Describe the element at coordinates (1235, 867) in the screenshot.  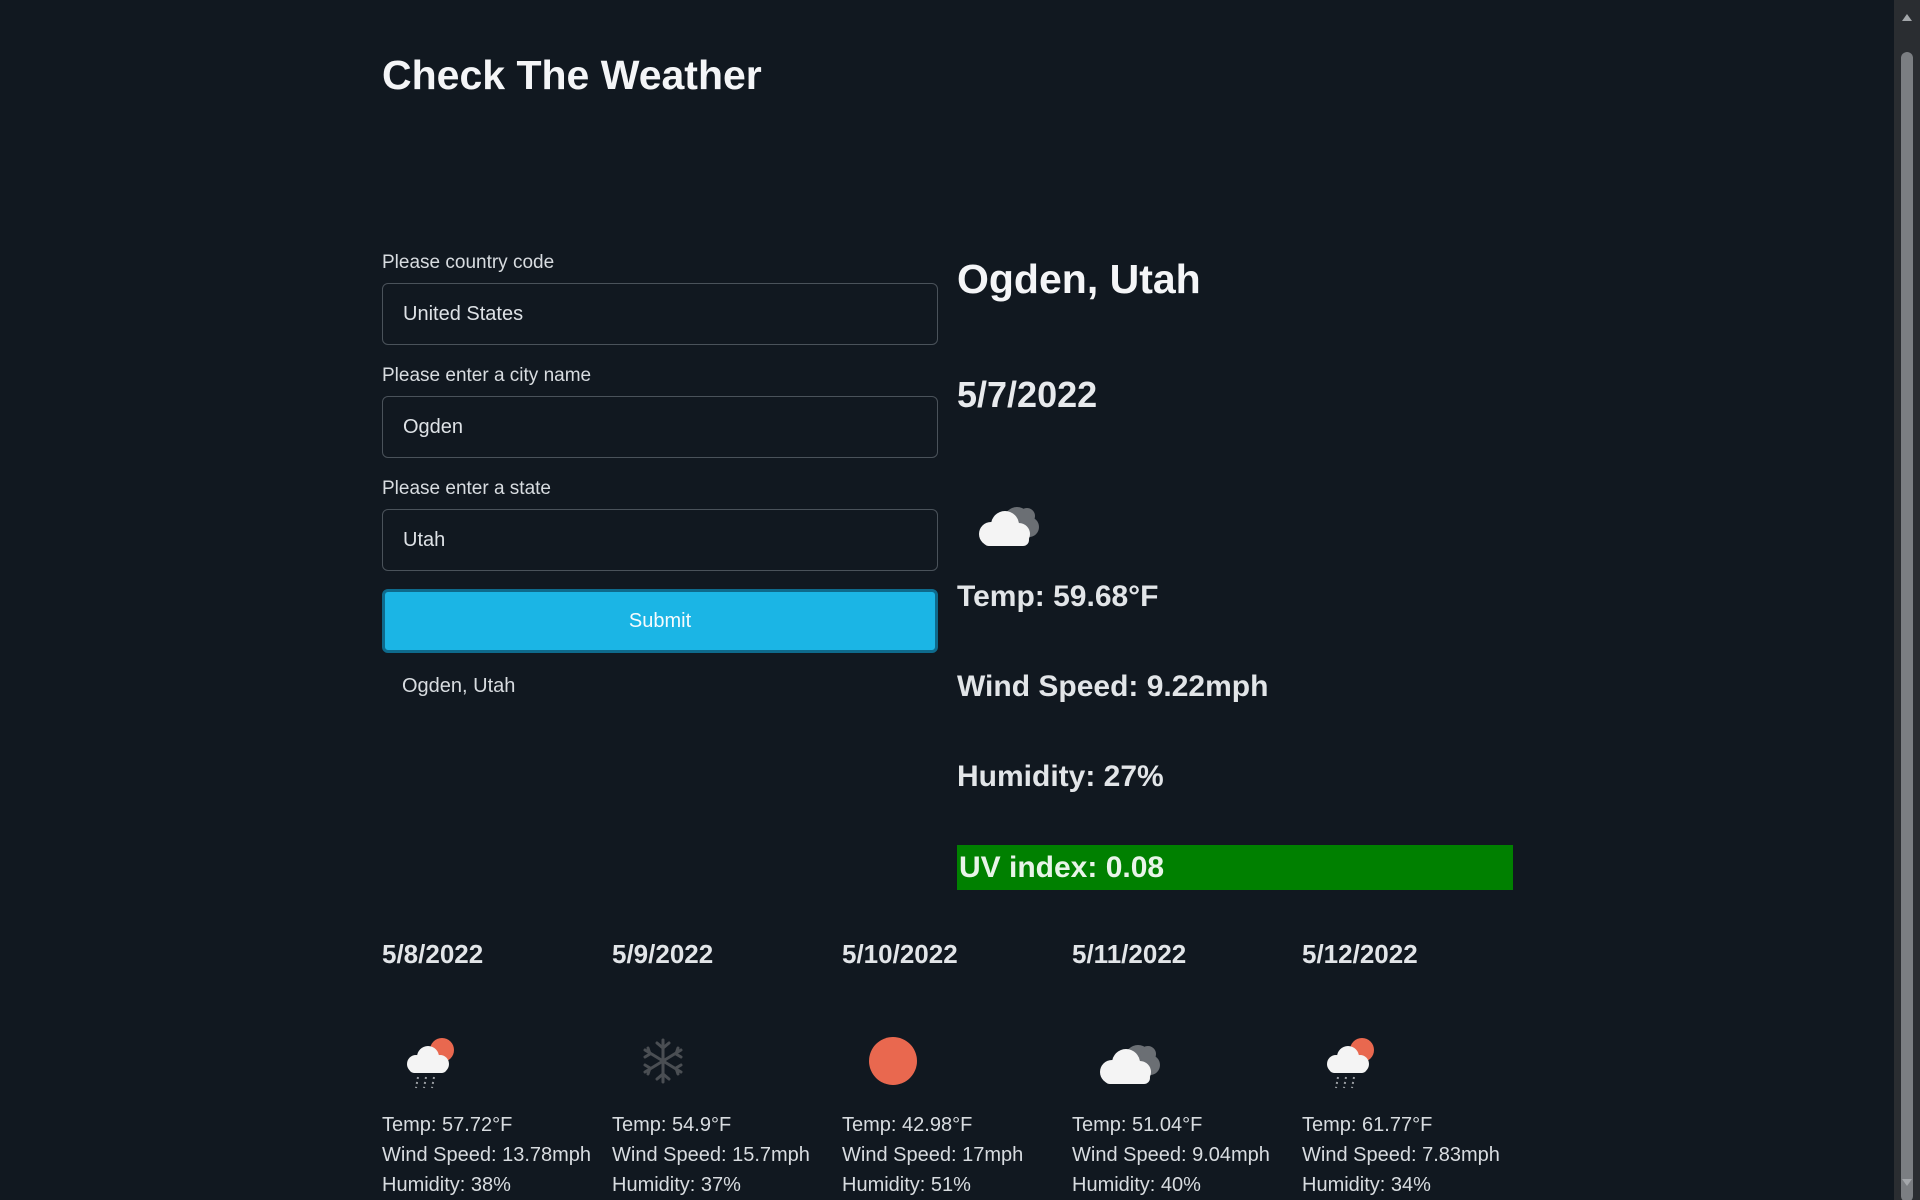
I see `uv-index-badge: UV index: 0.08` at that location.